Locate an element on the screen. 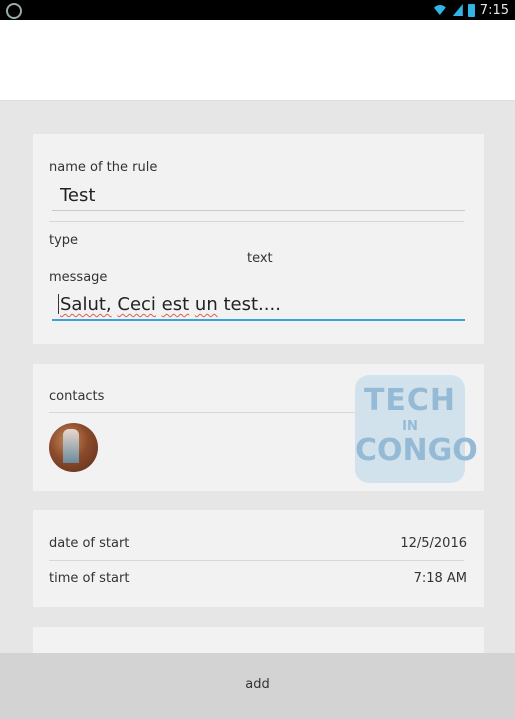  date-of-start-value: 12/5/2016 is located at coordinates (433, 543).